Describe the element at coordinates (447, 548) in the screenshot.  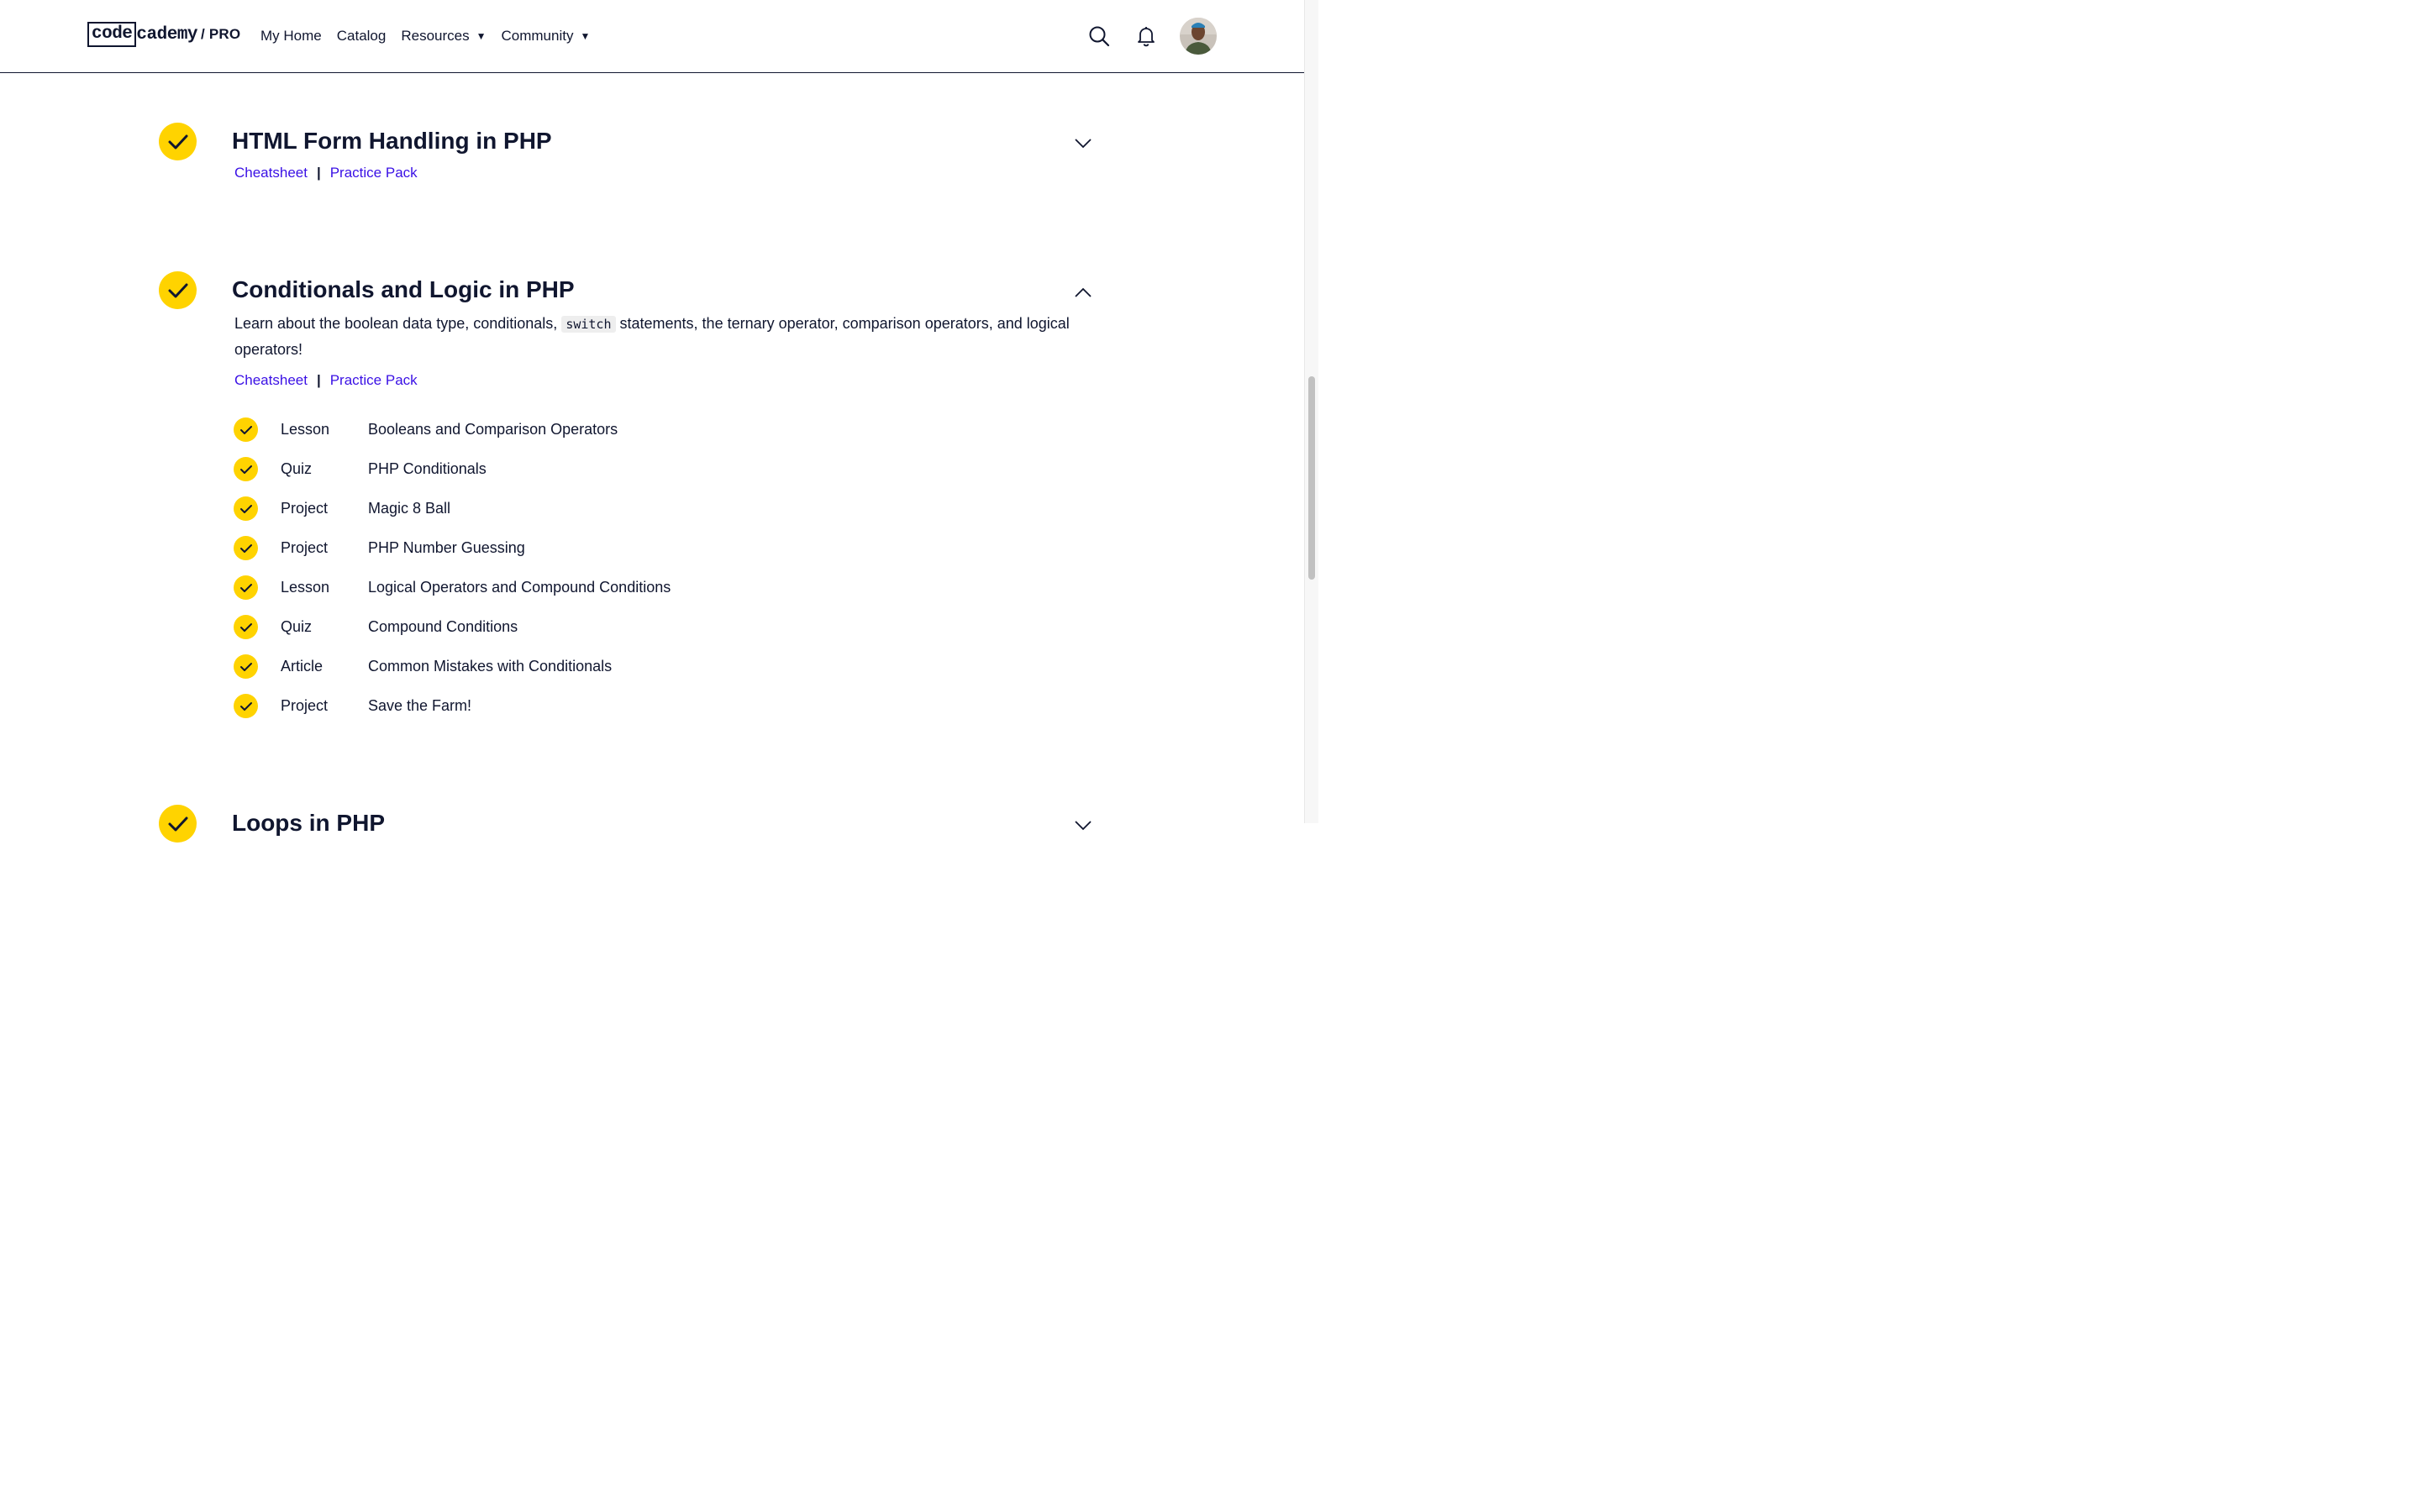
I see `item-name: PHP Number Guessing` at that location.